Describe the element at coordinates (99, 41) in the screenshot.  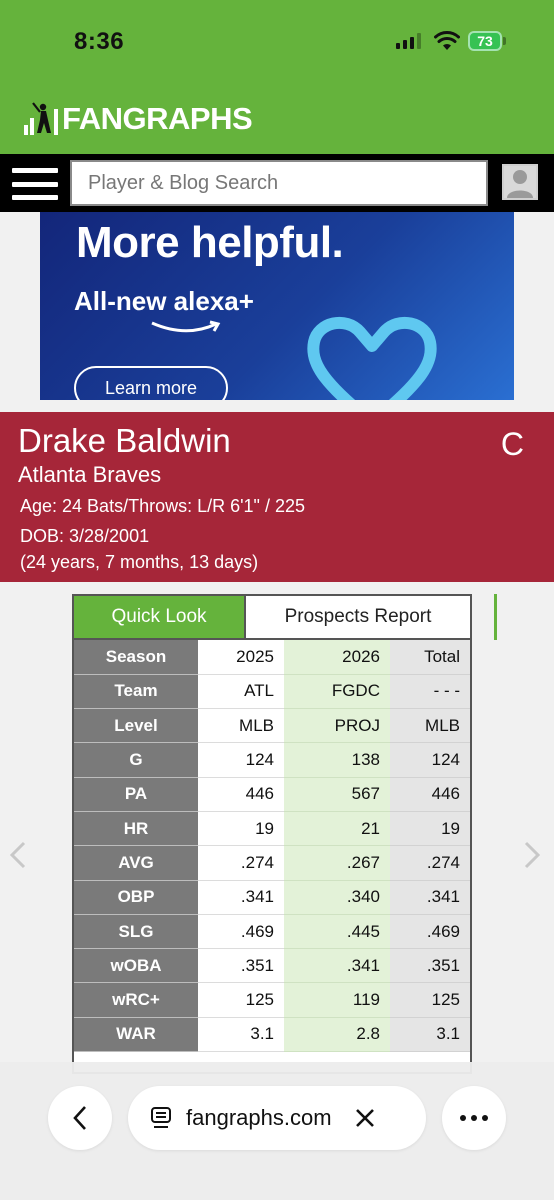
I see `status-time: 8:36` at that location.